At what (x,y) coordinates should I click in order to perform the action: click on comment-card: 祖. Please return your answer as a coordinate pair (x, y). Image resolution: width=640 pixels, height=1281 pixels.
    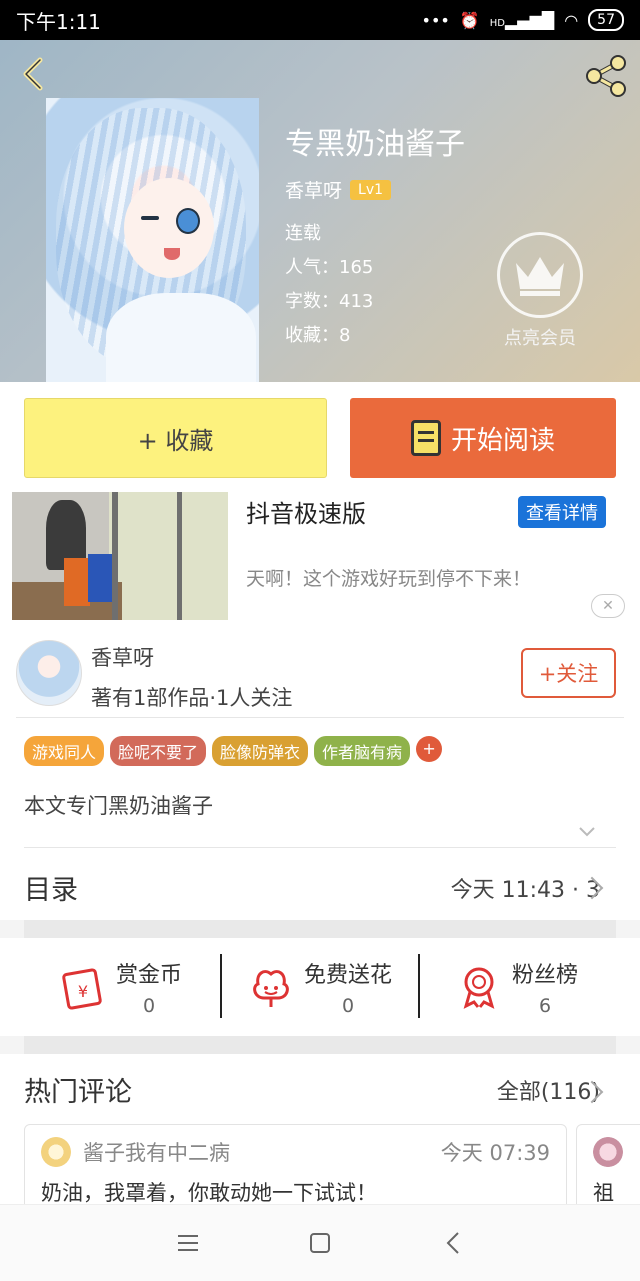
    Looking at the image, I should click on (608, 1170).